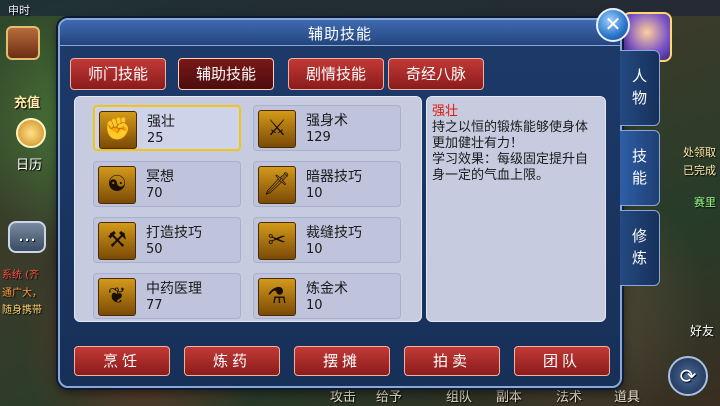  What do you see at coordinates (21, 275) in the screenshot?
I see `chat-line: 系统 (齐` at bounding box center [21, 275].